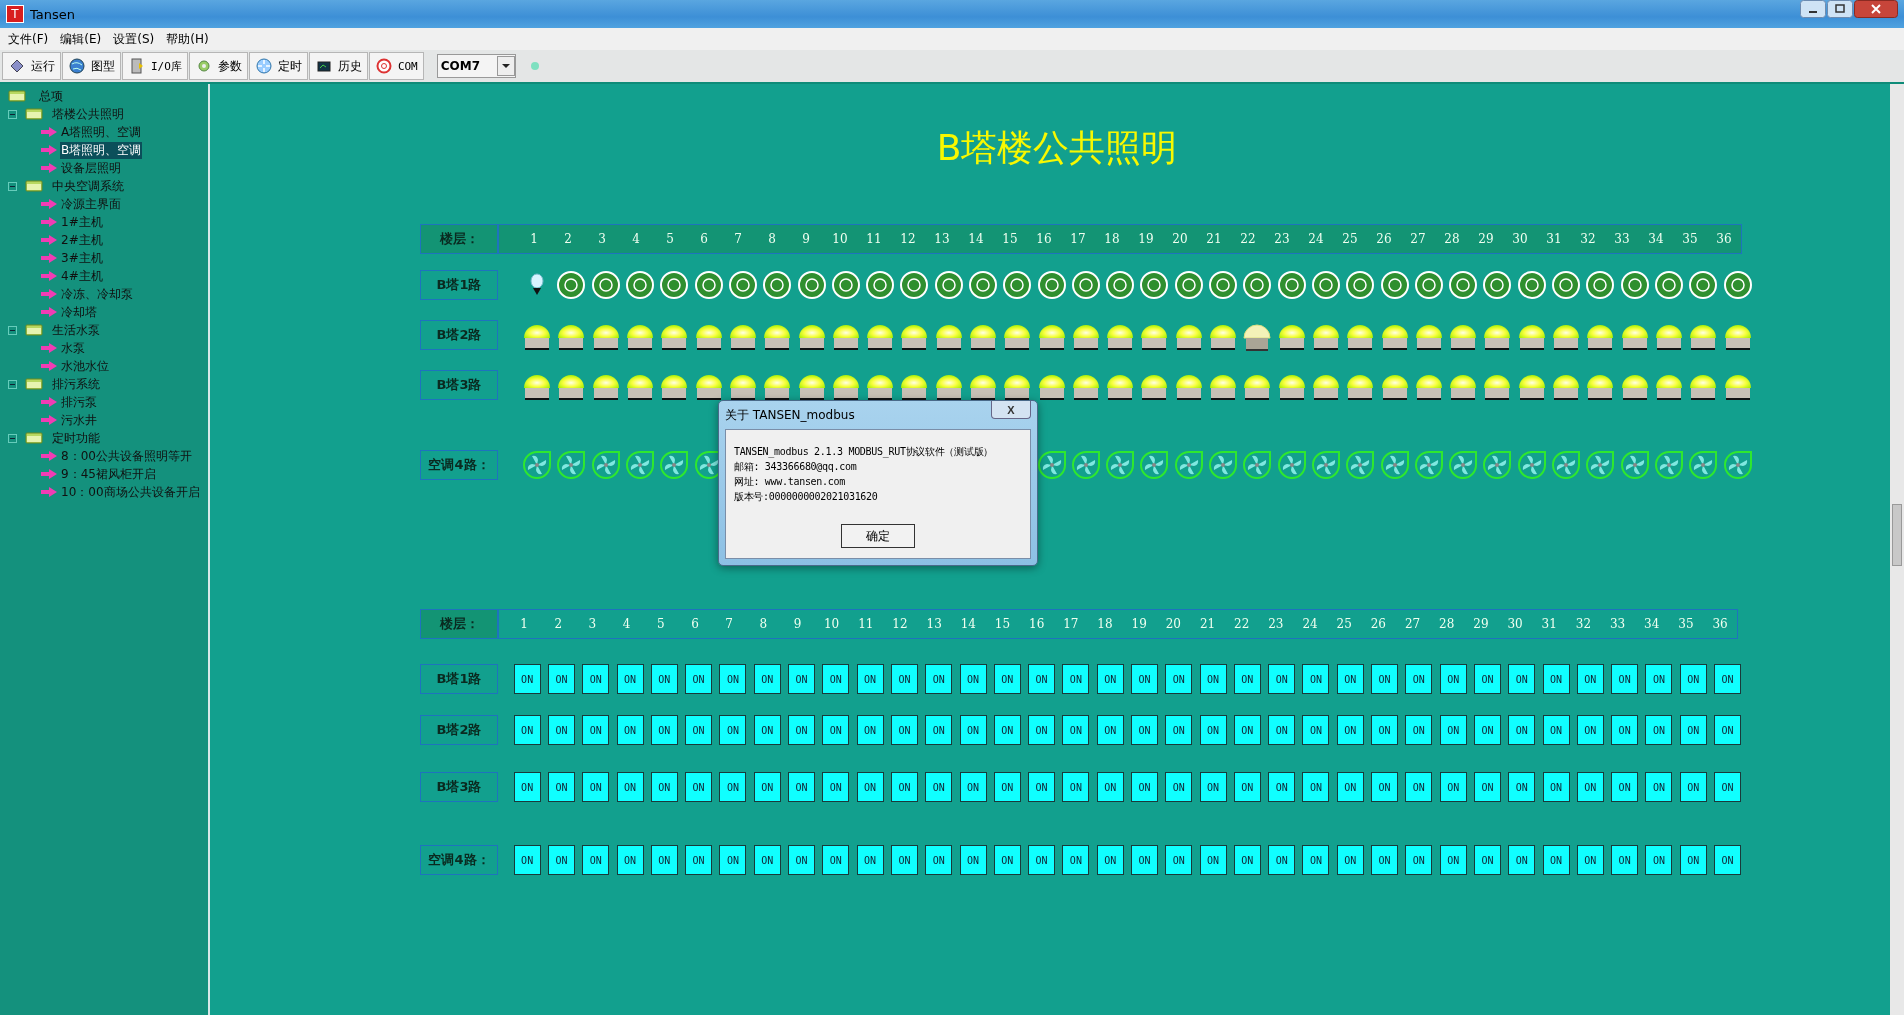  I want to click on minimize-button, so click(1813, 9).